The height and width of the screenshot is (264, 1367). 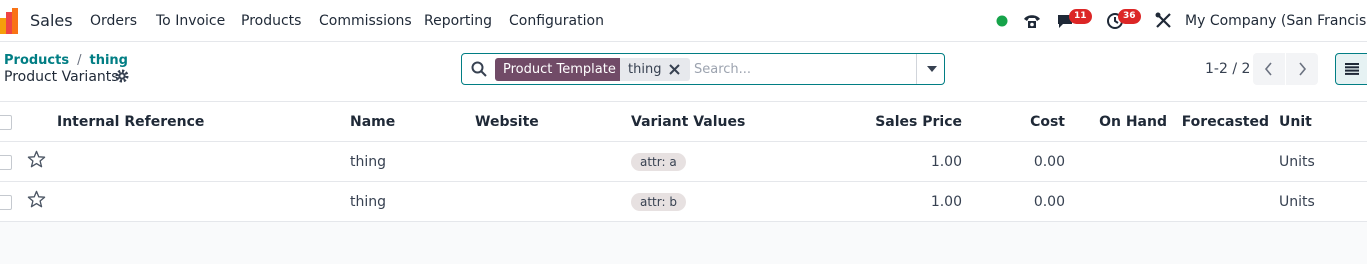 What do you see at coordinates (51, 20) in the screenshot?
I see `app-name: Sales` at bounding box center [51, 20].